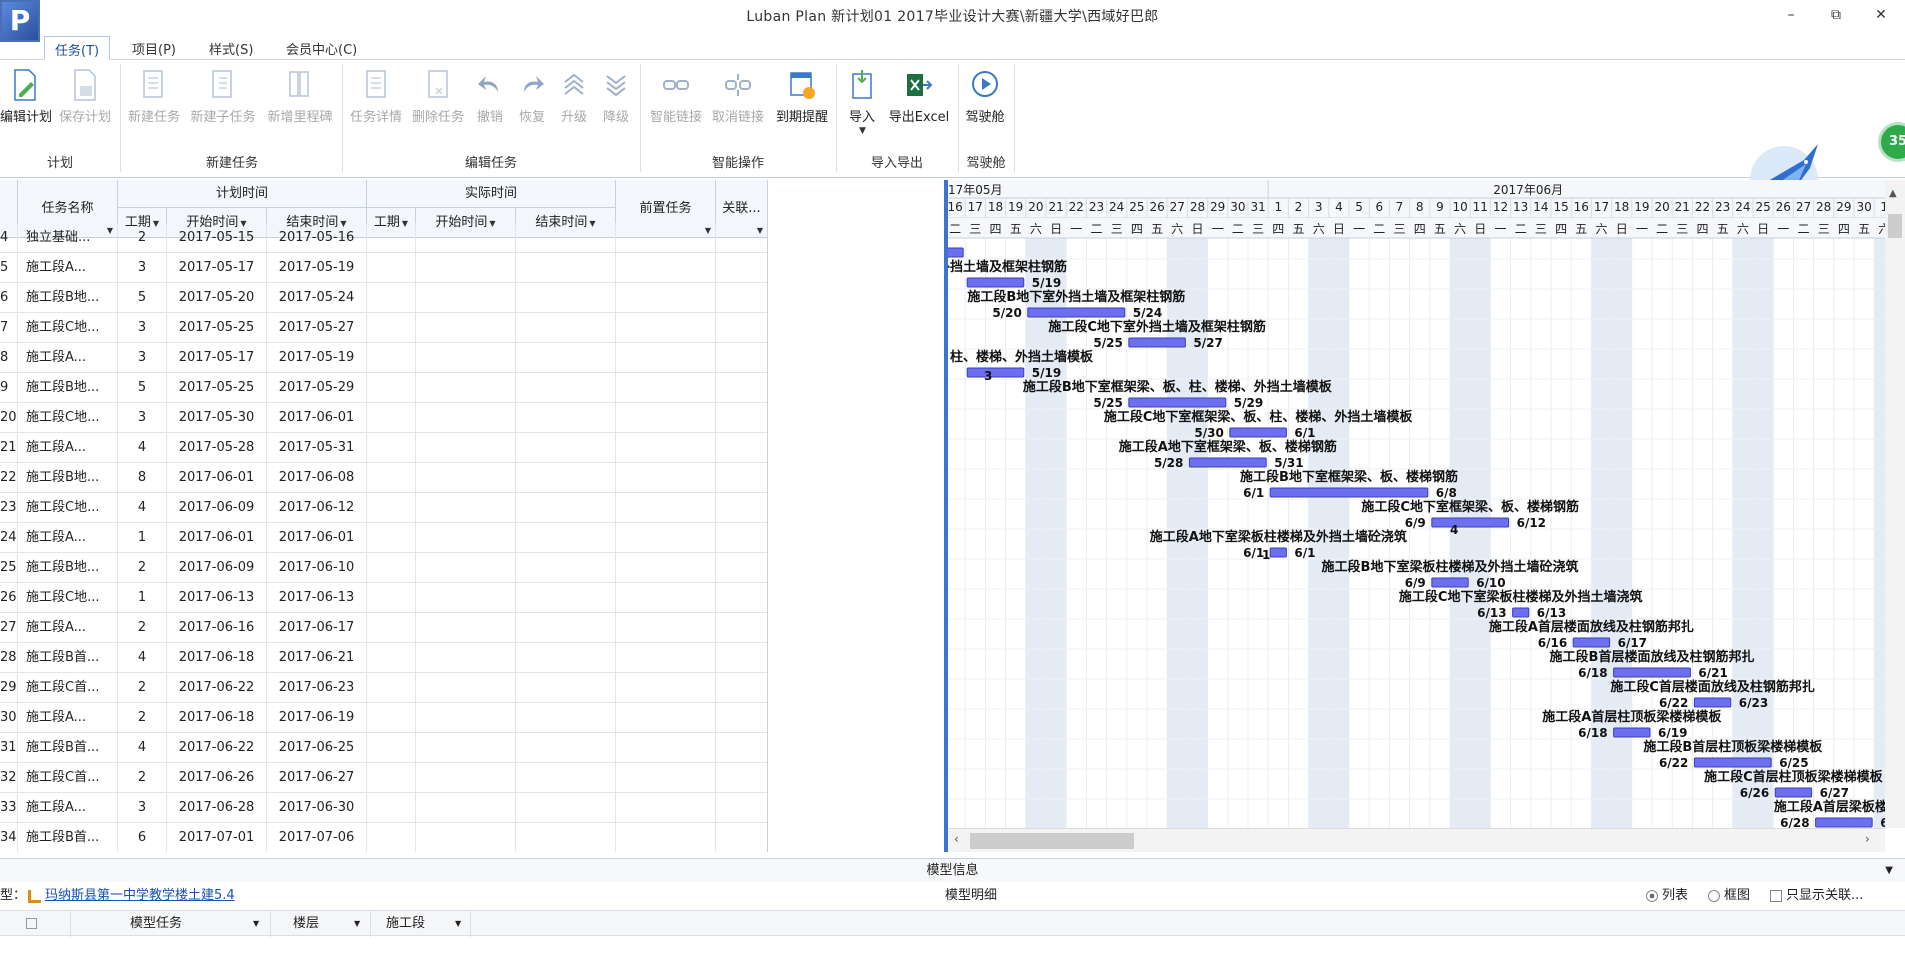  Describe the element at coordinates (574, 103) in the screenshot. I see `upgrade-button: 升级` at that location.